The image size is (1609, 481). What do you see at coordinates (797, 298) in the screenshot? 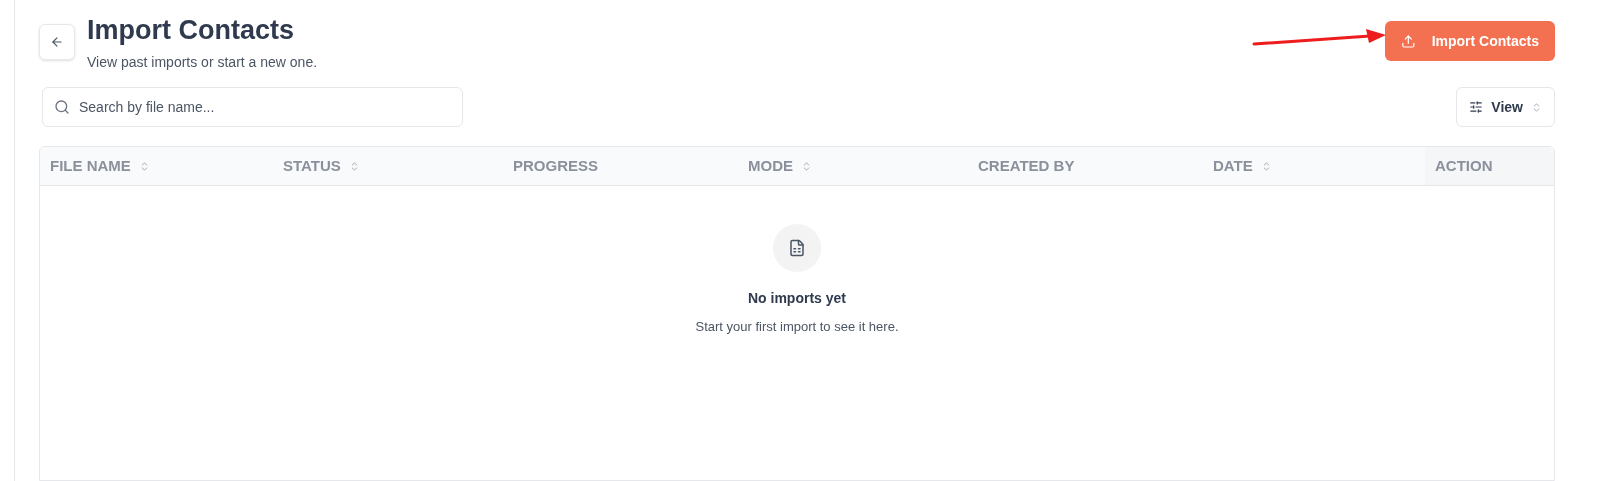
I see `empty-title: No imports yet` at bounding box center [797, 298].